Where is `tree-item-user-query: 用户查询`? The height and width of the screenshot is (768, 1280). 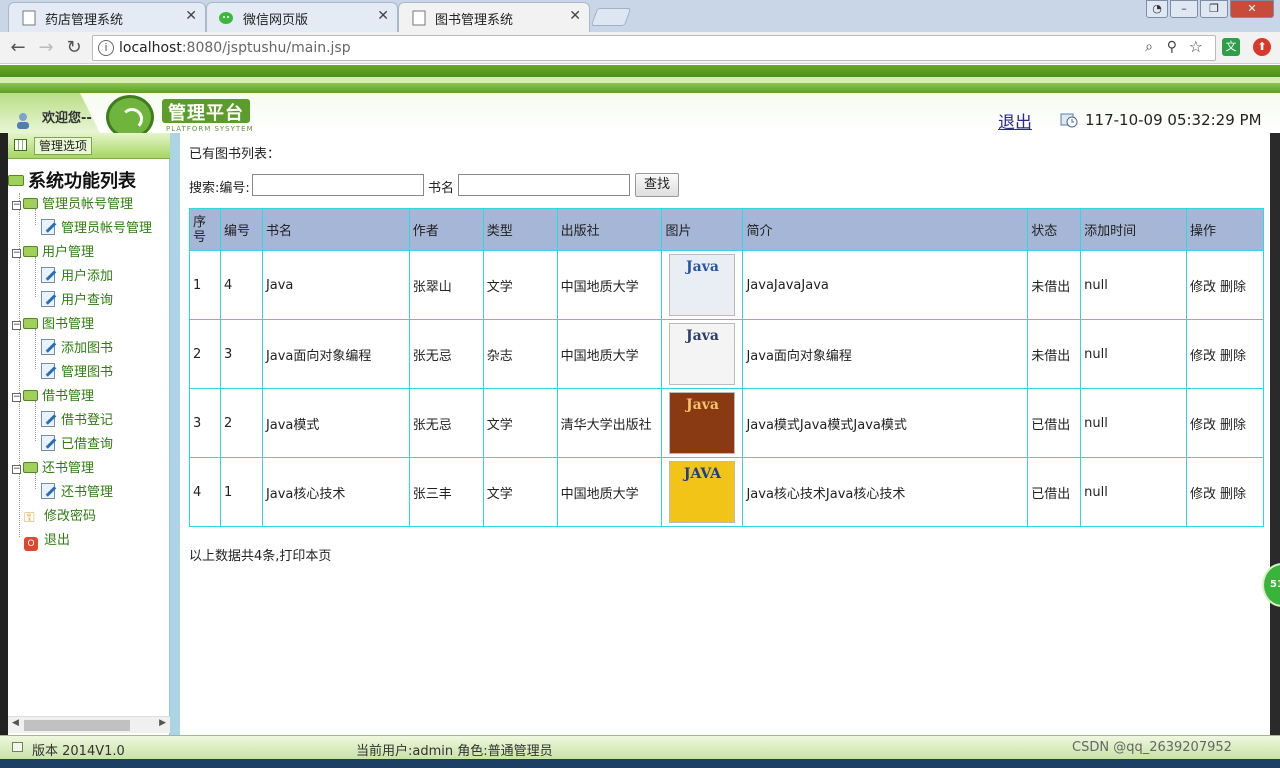 tree-item-user-query: 用户查询 is located at coordinates (77, 298).